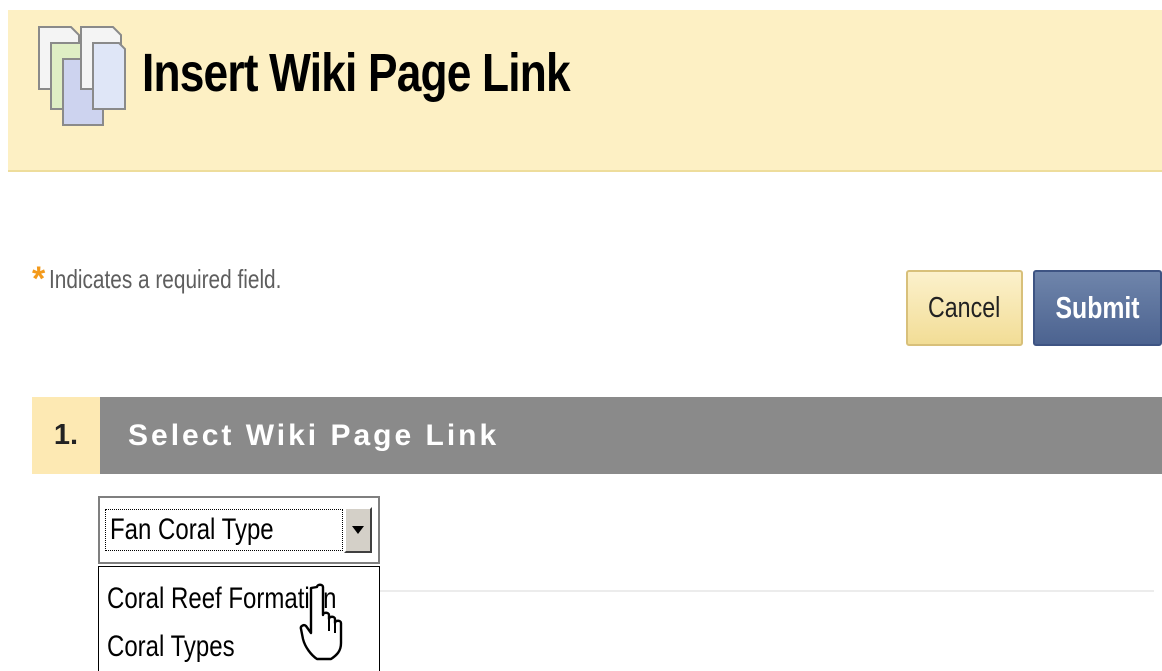  What do you see at coordinates (321, 622) in the screenshot?
I see `hand-pointer-cursor-icon` at bounding box center [321, 622].